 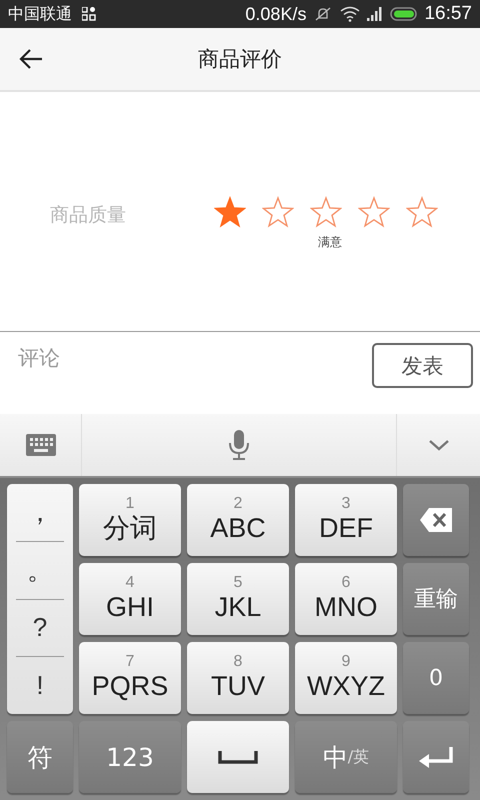 What do you see at coordinates (239, 445) in the screenshot?
I see `microphone-icon` at bounding box center [239, 445].